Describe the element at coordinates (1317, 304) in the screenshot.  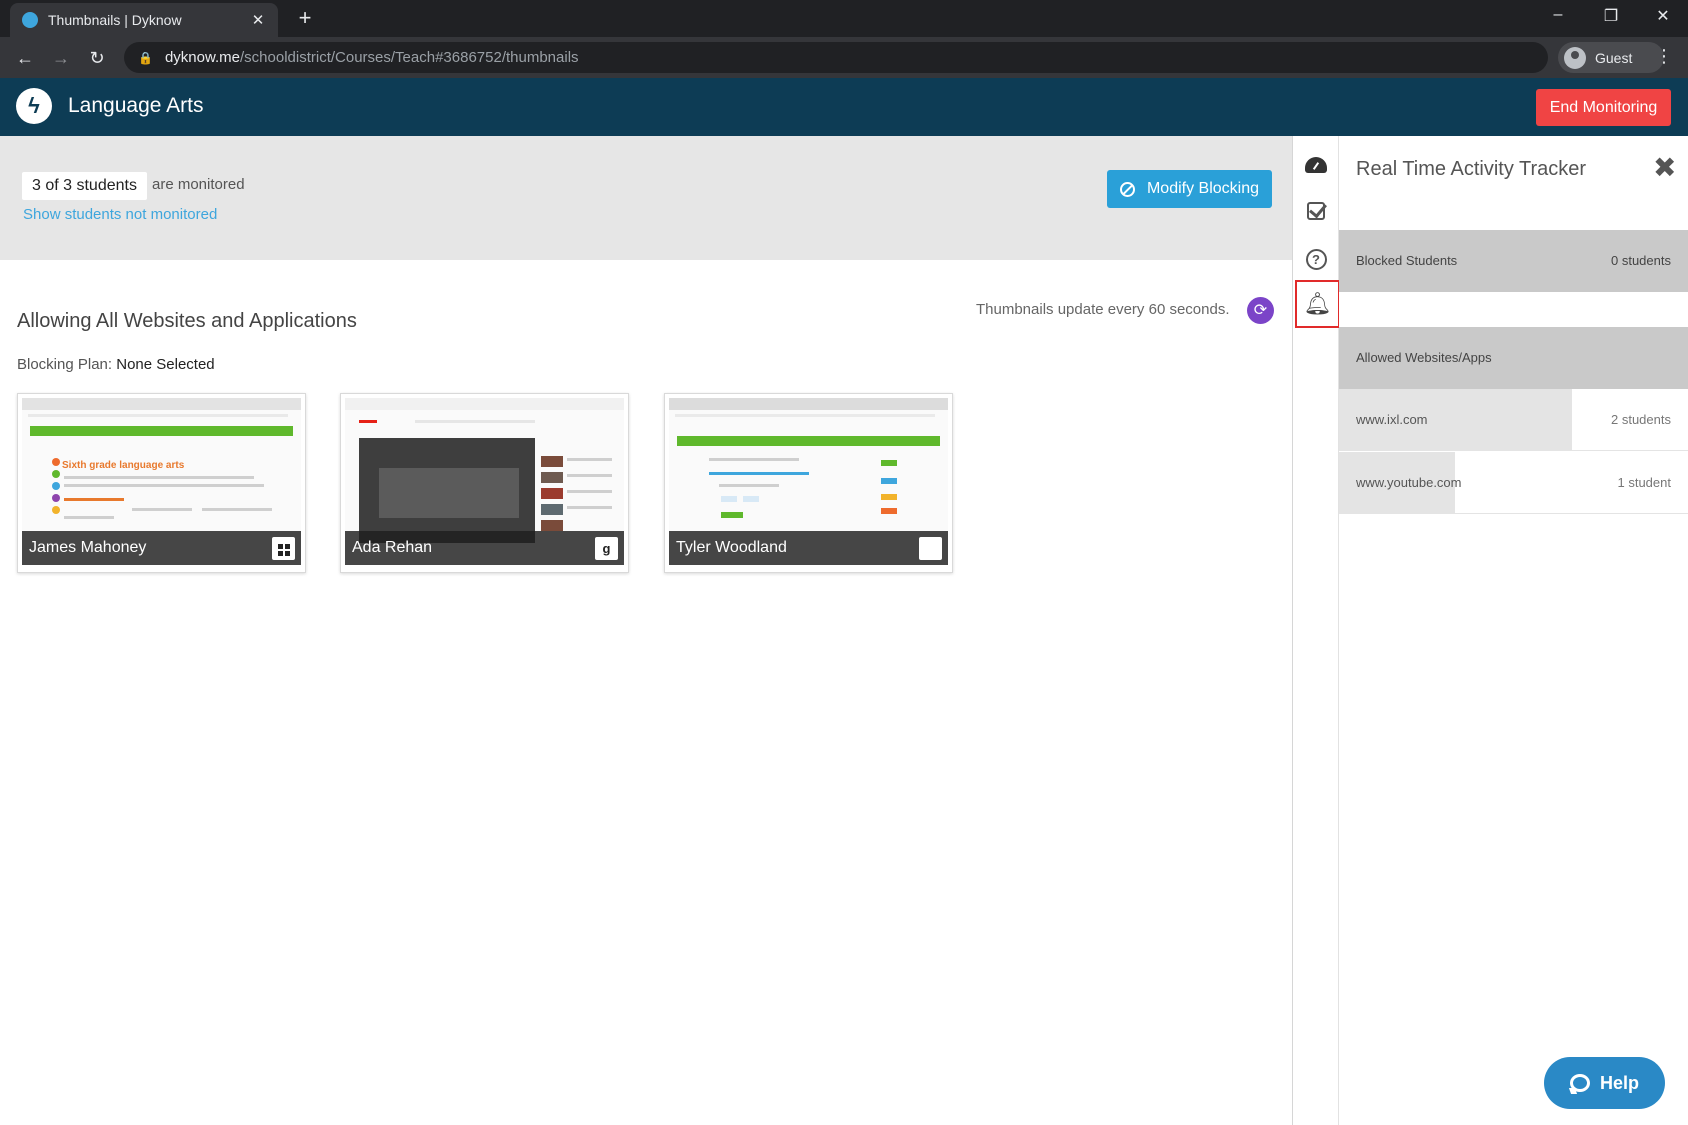
I see `bell-icon: 🔔︎` at that location.